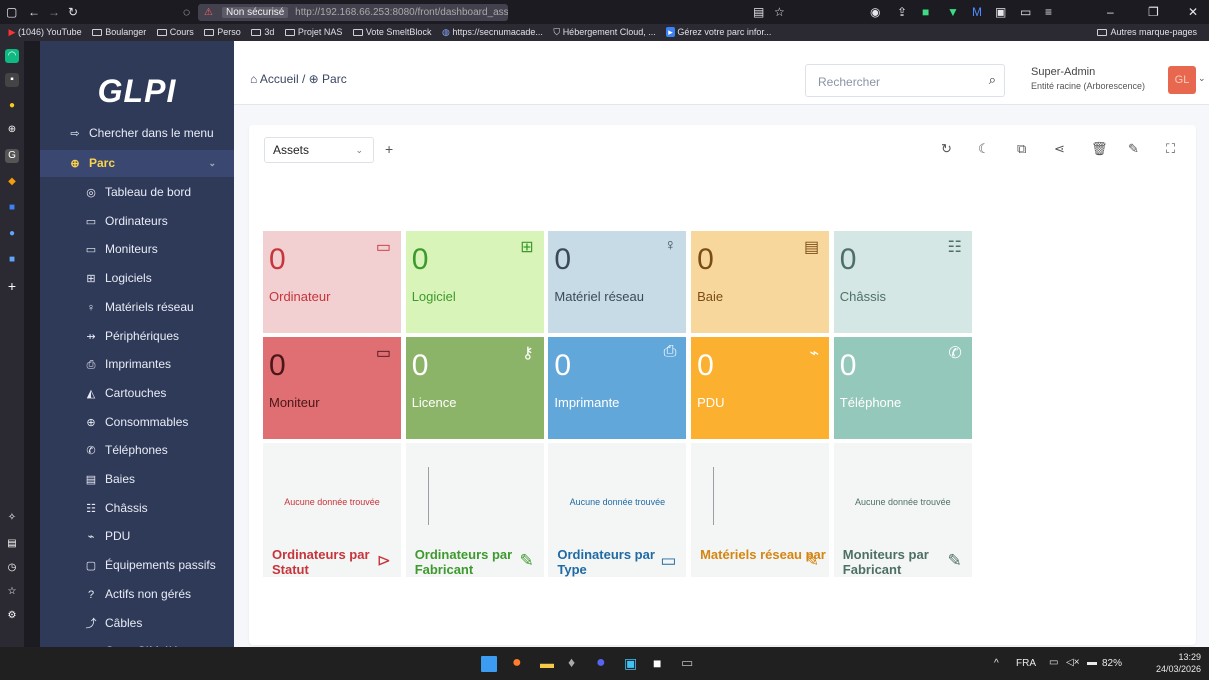 The image size is (1209, 680). I want to click on minimize-icon: –, so click(1110, 12).